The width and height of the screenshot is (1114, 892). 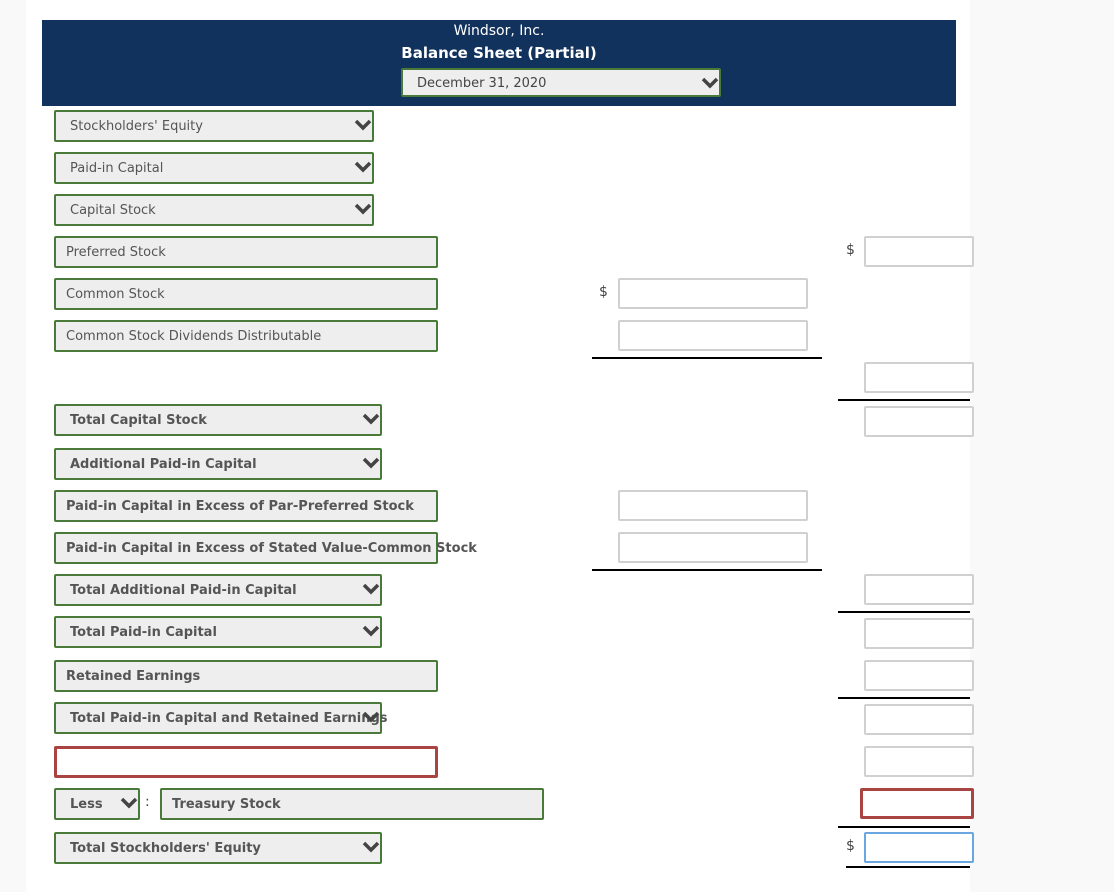 What do you see at coordinates (919, 377) in the screenshot?
I see `capital-stock-subtotal-input` at bounding box center [919, 377].